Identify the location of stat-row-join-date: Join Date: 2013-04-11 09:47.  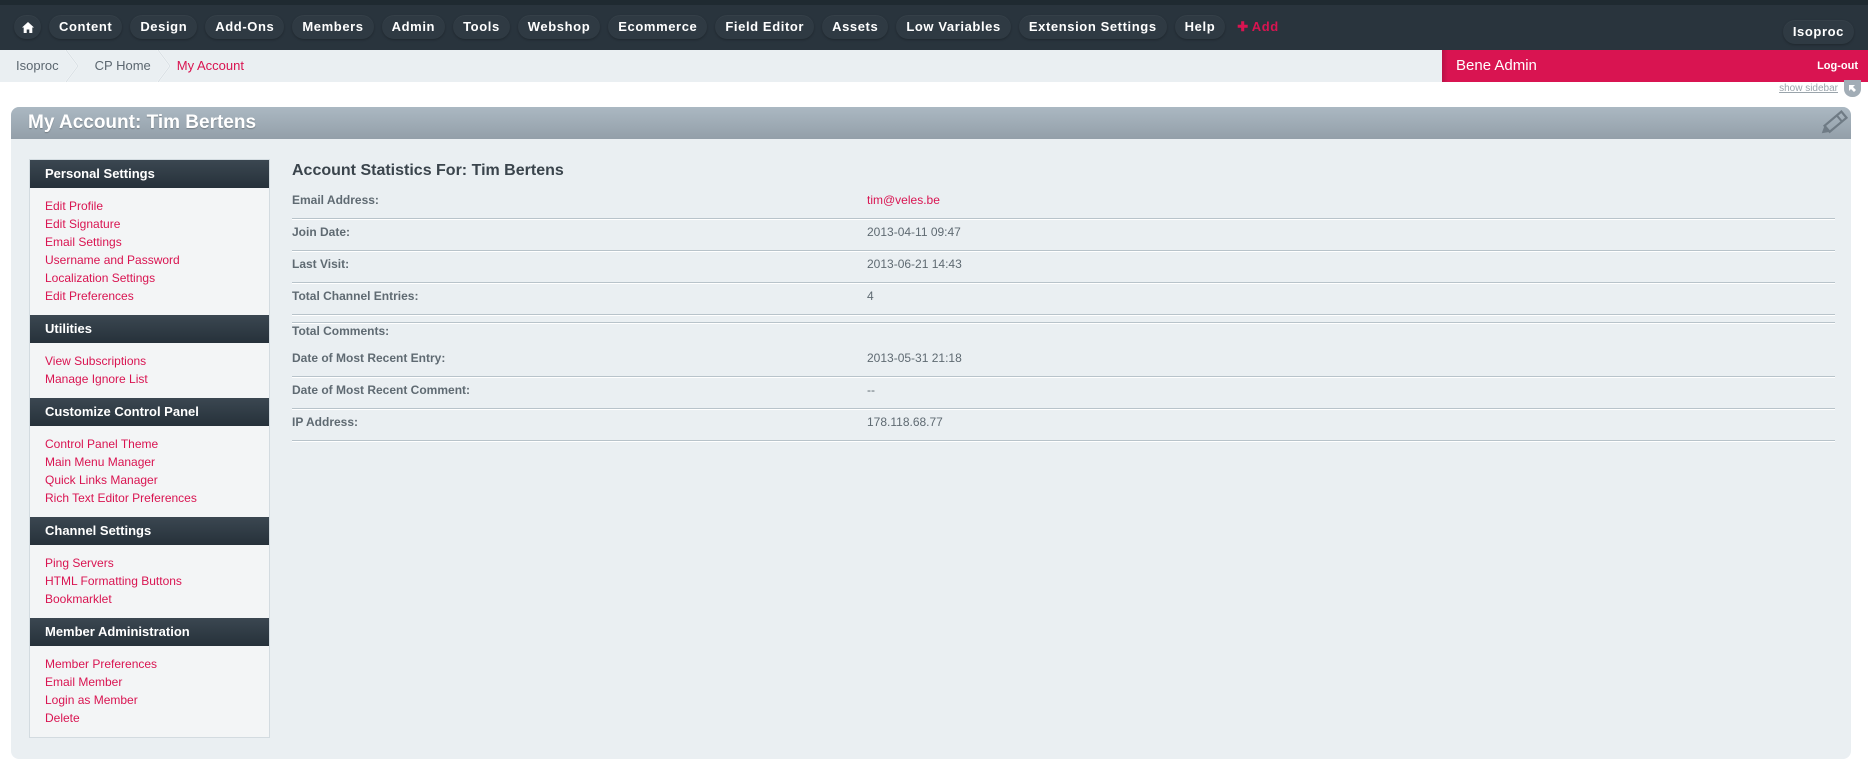
(1063, 235).